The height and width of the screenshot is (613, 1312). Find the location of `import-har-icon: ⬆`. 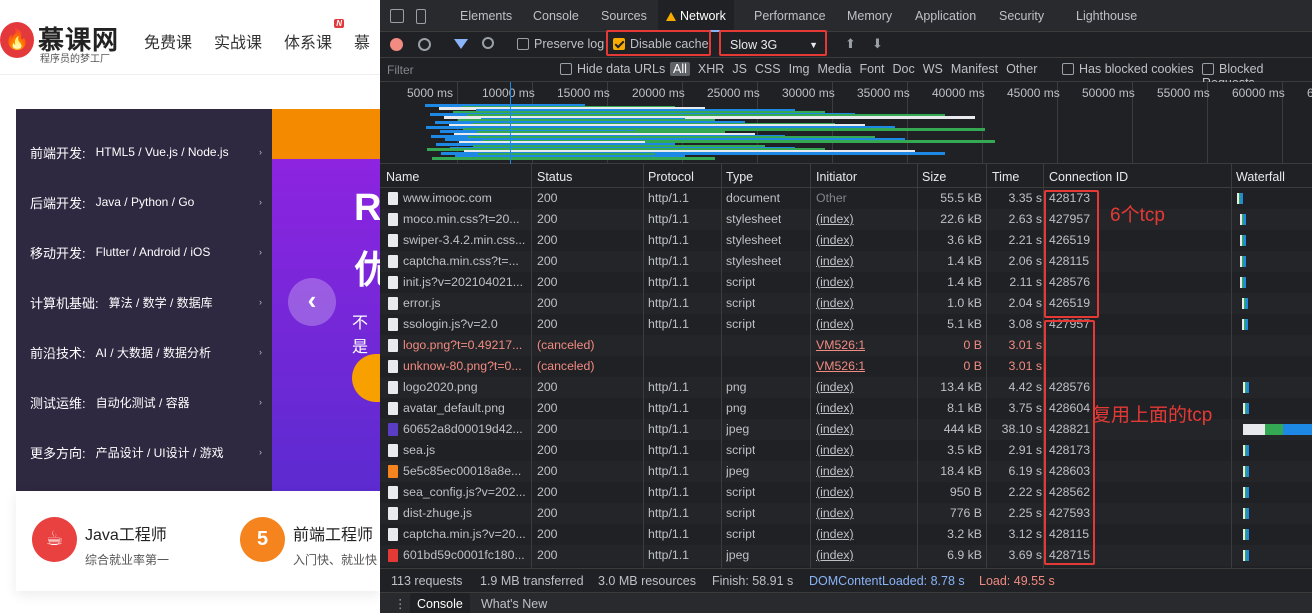

import-har-icon: ⬆ is located at coordinates (850, 44).